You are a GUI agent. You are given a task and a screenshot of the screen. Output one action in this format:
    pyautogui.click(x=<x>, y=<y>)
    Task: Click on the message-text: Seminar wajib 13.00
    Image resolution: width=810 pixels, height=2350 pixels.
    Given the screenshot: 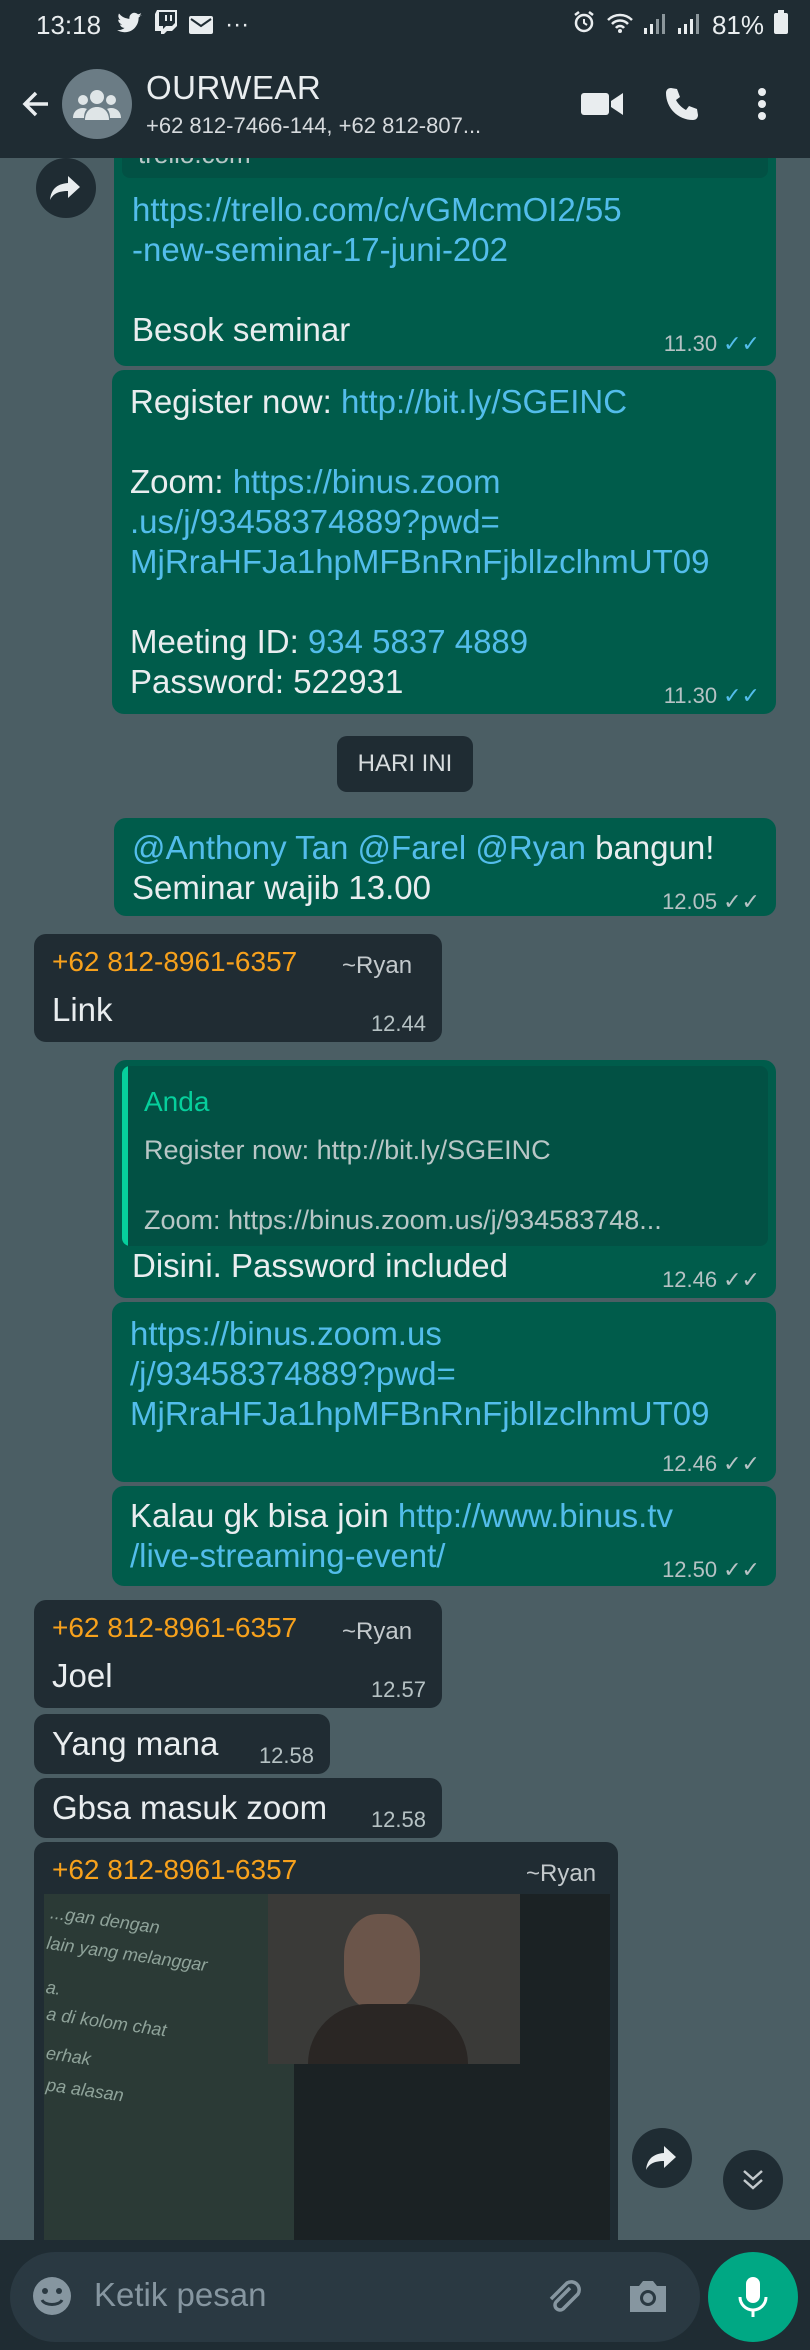 What is the action you would take?
    pyautogui.click(x=281, y=887)
    